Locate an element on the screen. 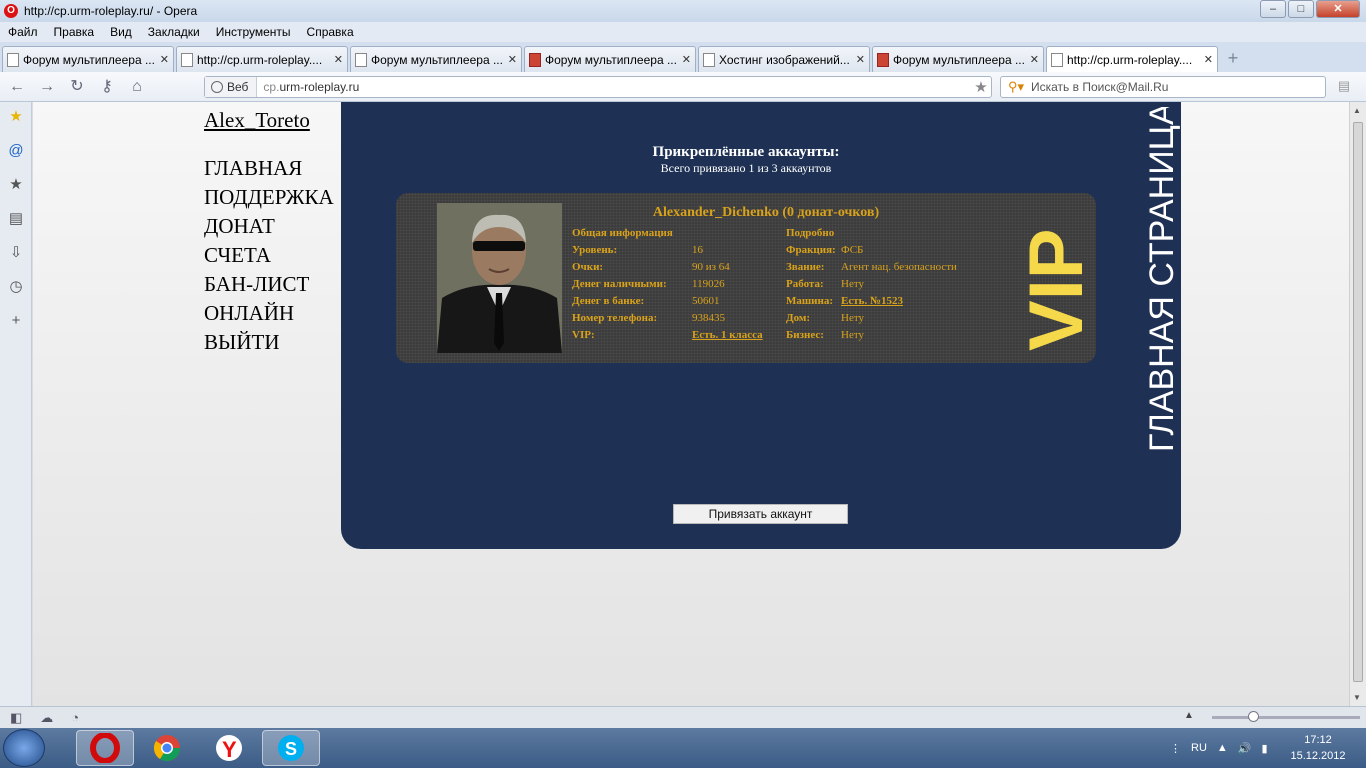 The height and width of the screenshot is (768, 1366). panel-toggle-icon: ◧ is located at coordinates (16, 718).